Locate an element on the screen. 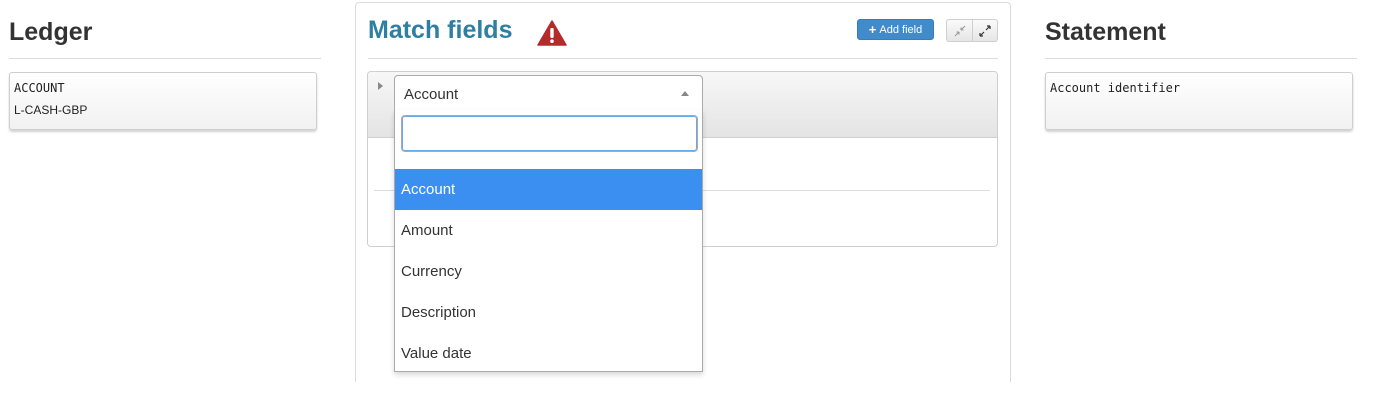 This screenshot has height=418, width=1374. dropdown-option-description: Description is located at coordinates (548, 312).